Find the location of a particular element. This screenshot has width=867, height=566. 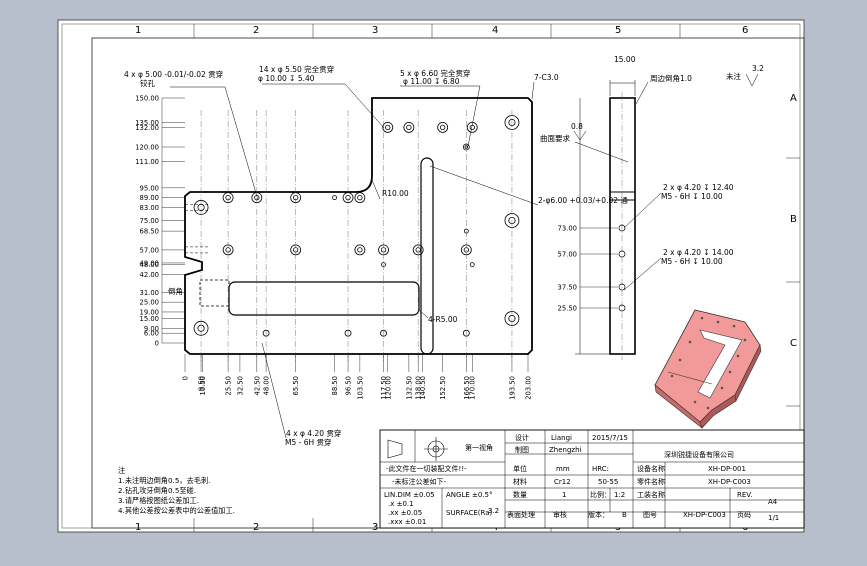

dim-left-label: 15.00 is located at coordinates (149, 319).